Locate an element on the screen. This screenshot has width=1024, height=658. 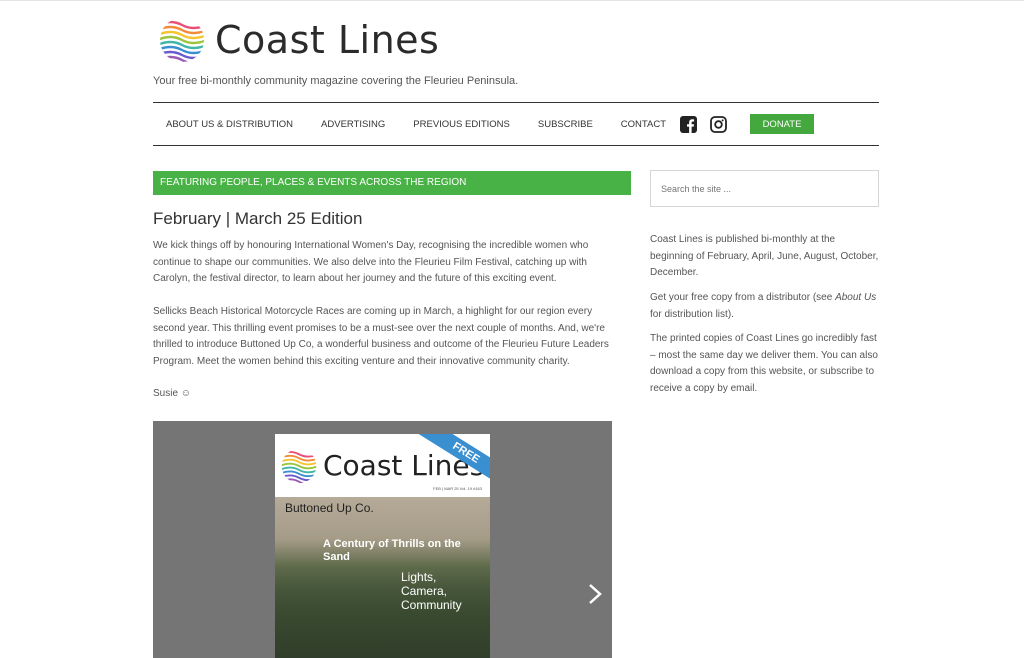
chevron-right-icon is located at coordinates (595, 594).